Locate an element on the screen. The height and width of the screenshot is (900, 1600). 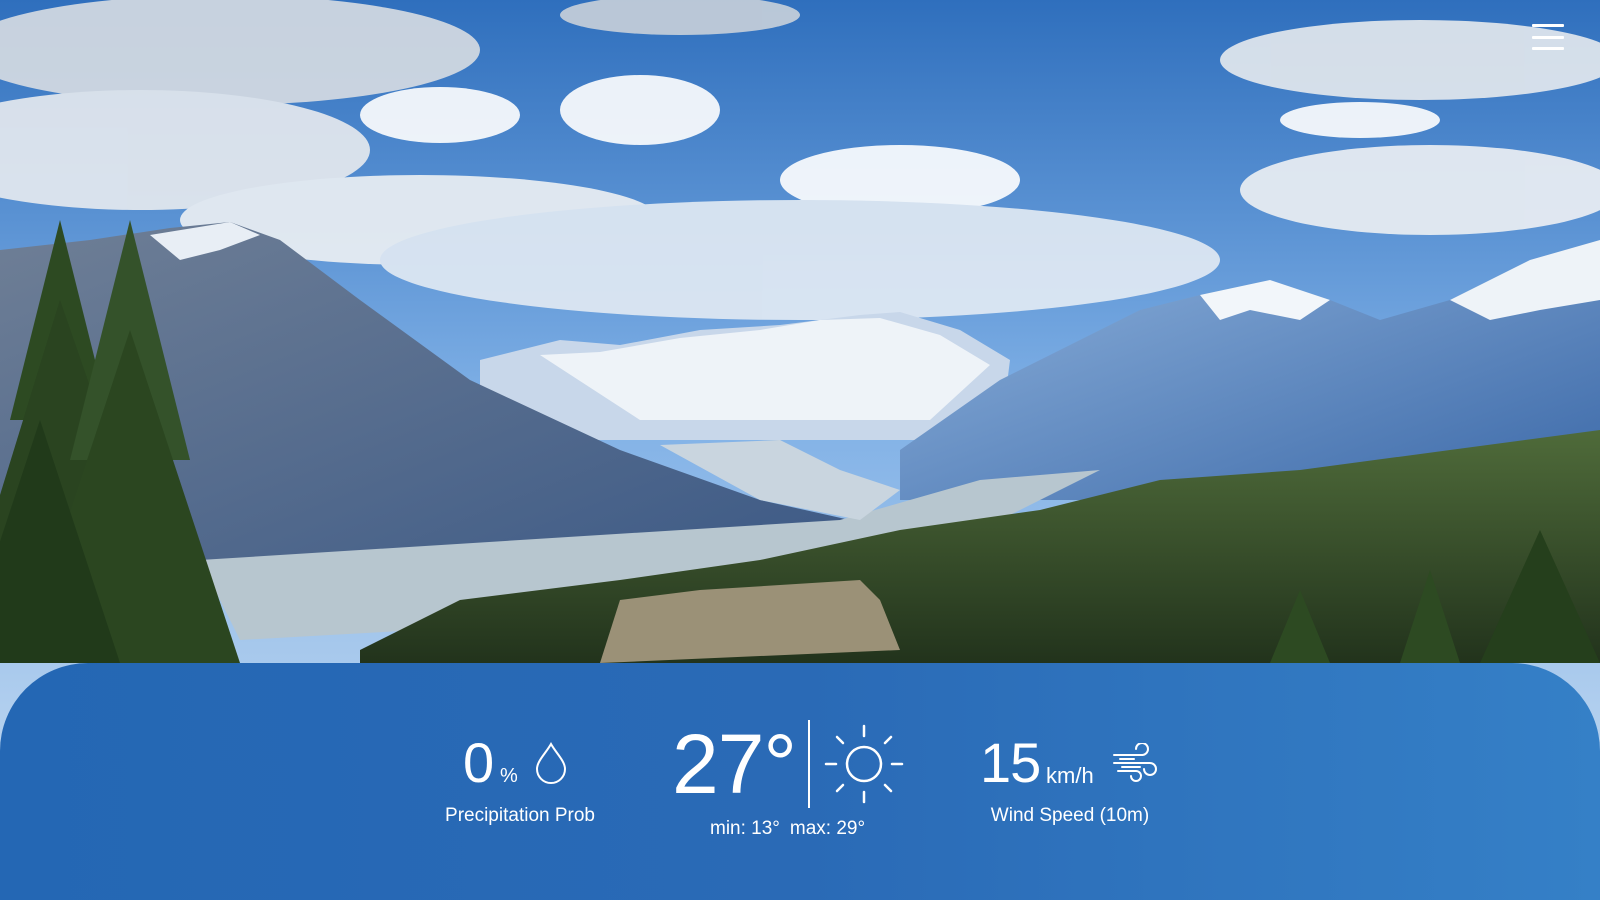
menu-bar-bottom is located at coordinates (1548, 48).